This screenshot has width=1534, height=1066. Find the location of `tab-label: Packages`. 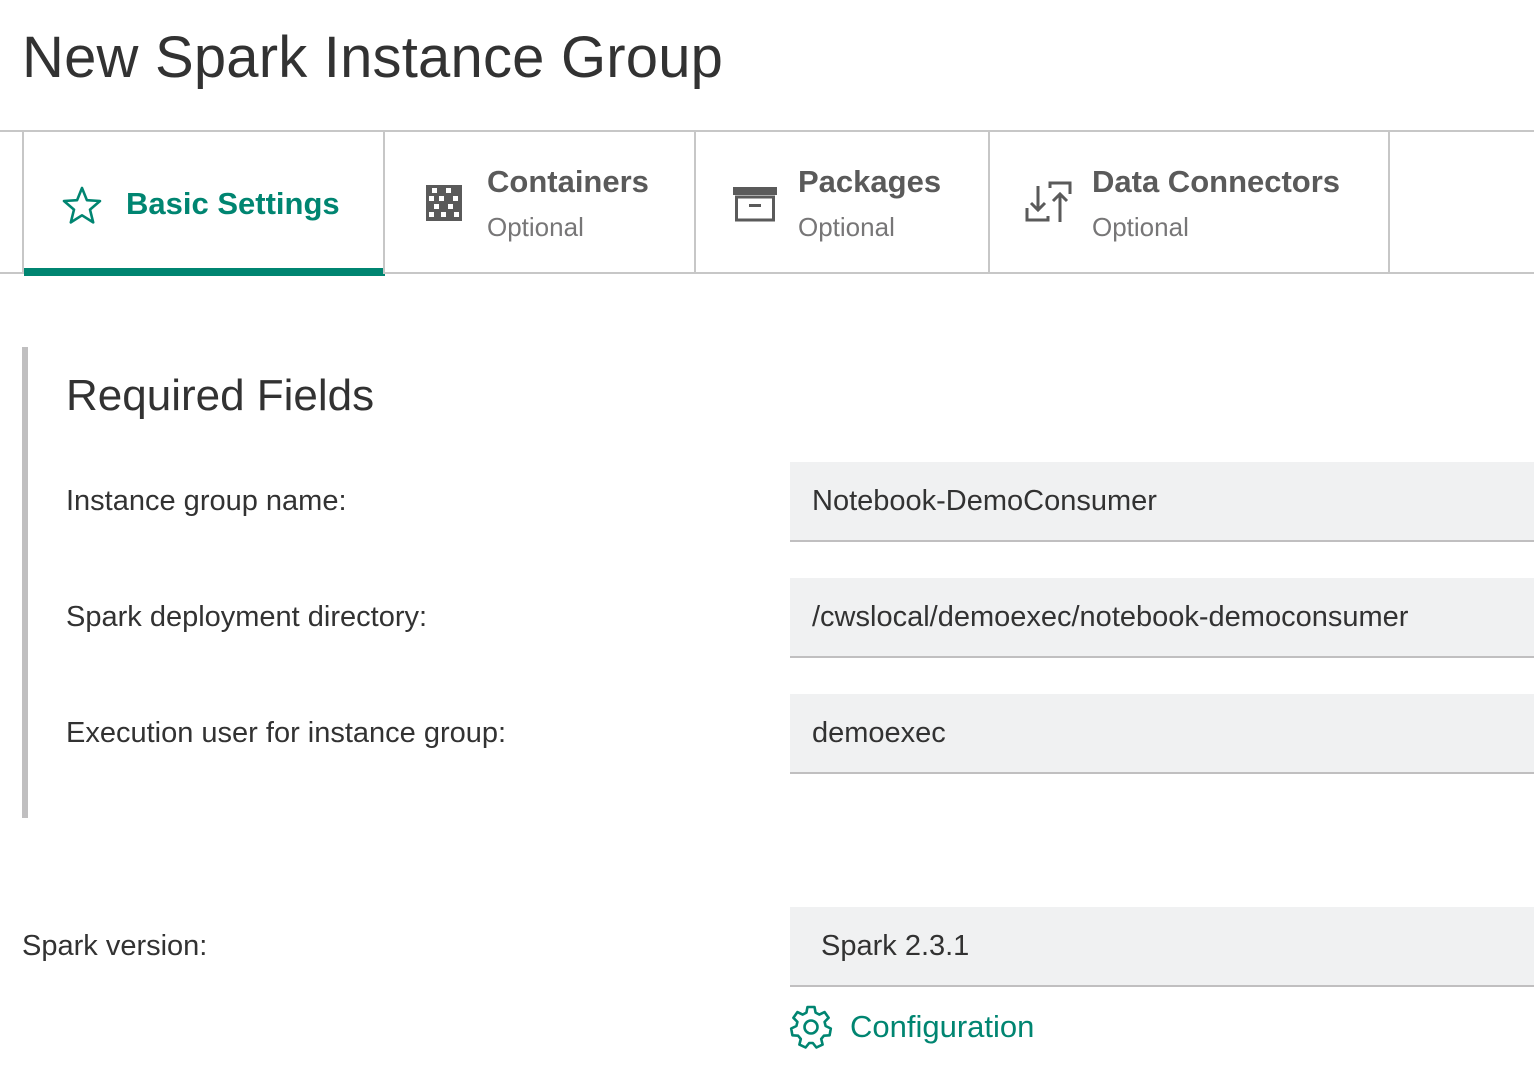

tab-label: Packages is located at coordinates (870, 181).